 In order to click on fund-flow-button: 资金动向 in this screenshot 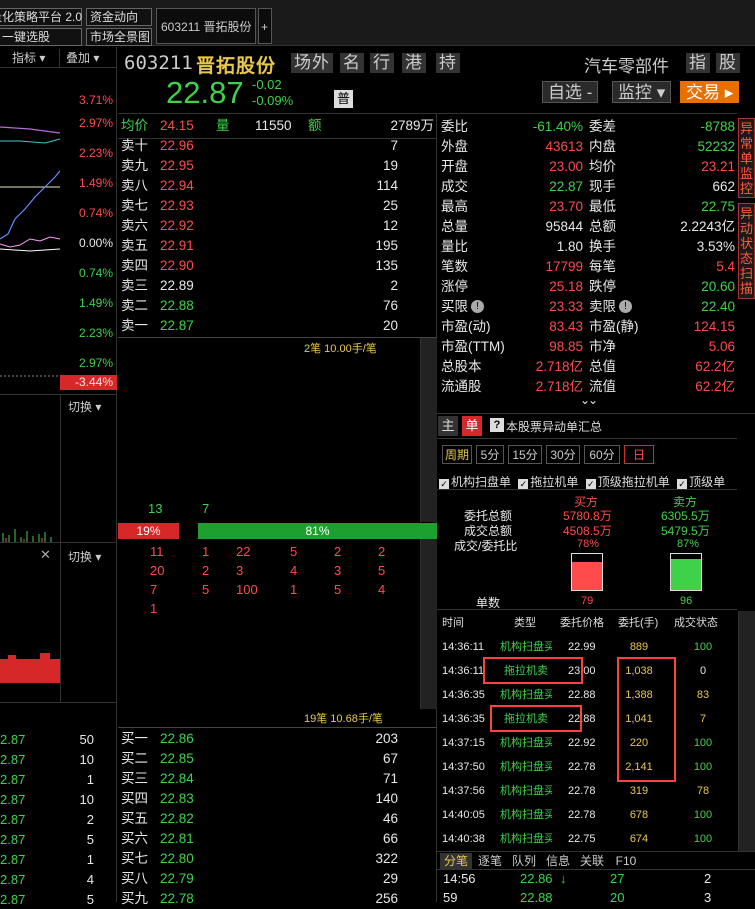, I will do `click(119, 17)`.